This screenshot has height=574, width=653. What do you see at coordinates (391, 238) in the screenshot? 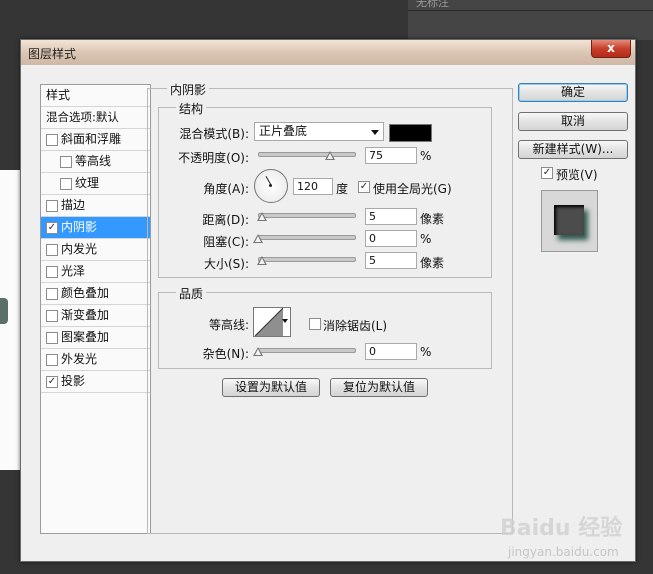
I see `choke-input: 0` at bounding box center [391, 238].